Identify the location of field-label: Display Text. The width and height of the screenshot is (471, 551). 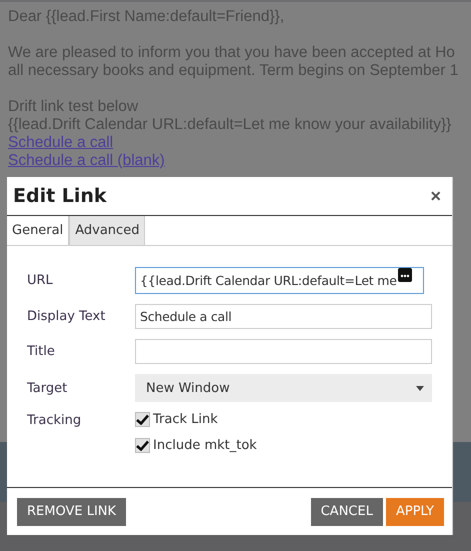
(66, 316).